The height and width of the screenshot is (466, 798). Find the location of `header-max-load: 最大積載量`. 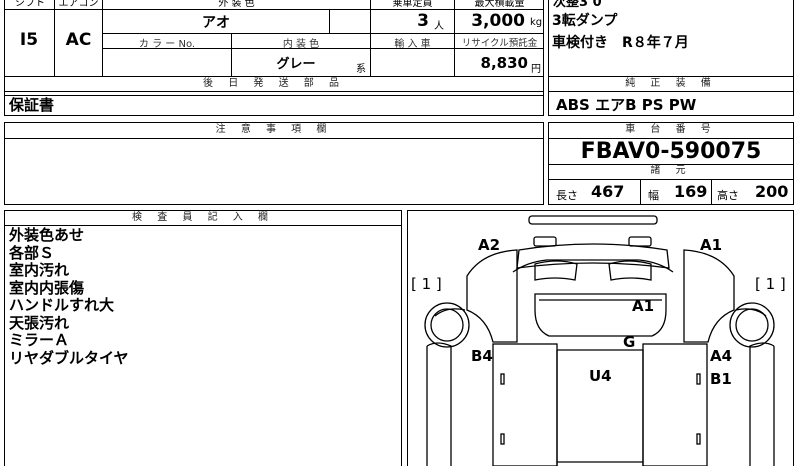

header-max-load: 最大積載量 is located at coordinates (499, 4).